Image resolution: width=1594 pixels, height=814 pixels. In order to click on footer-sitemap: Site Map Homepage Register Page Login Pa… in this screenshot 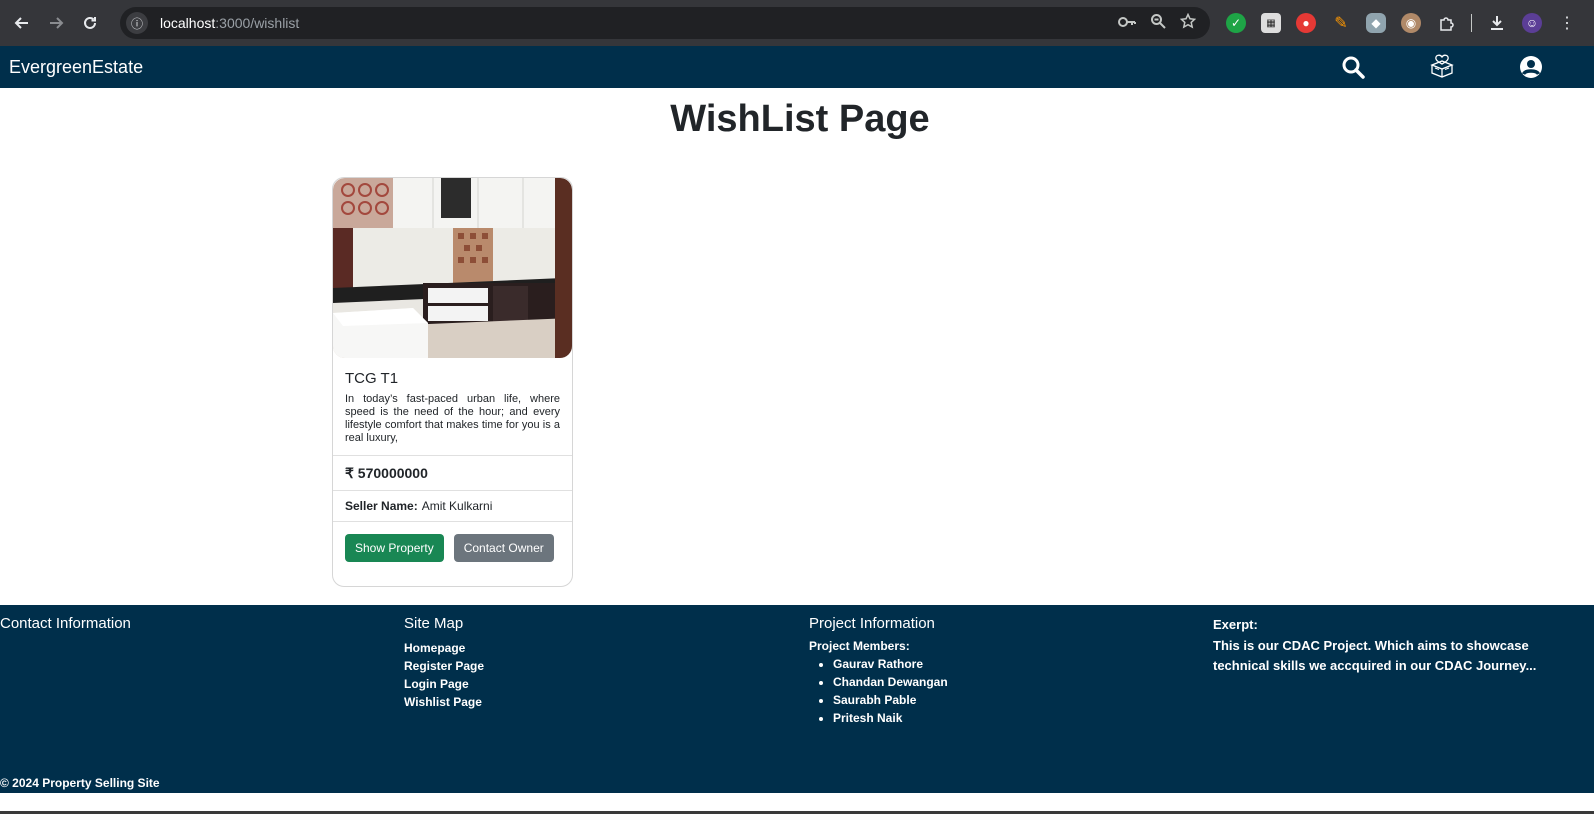, I will do `click(444, 663)`.